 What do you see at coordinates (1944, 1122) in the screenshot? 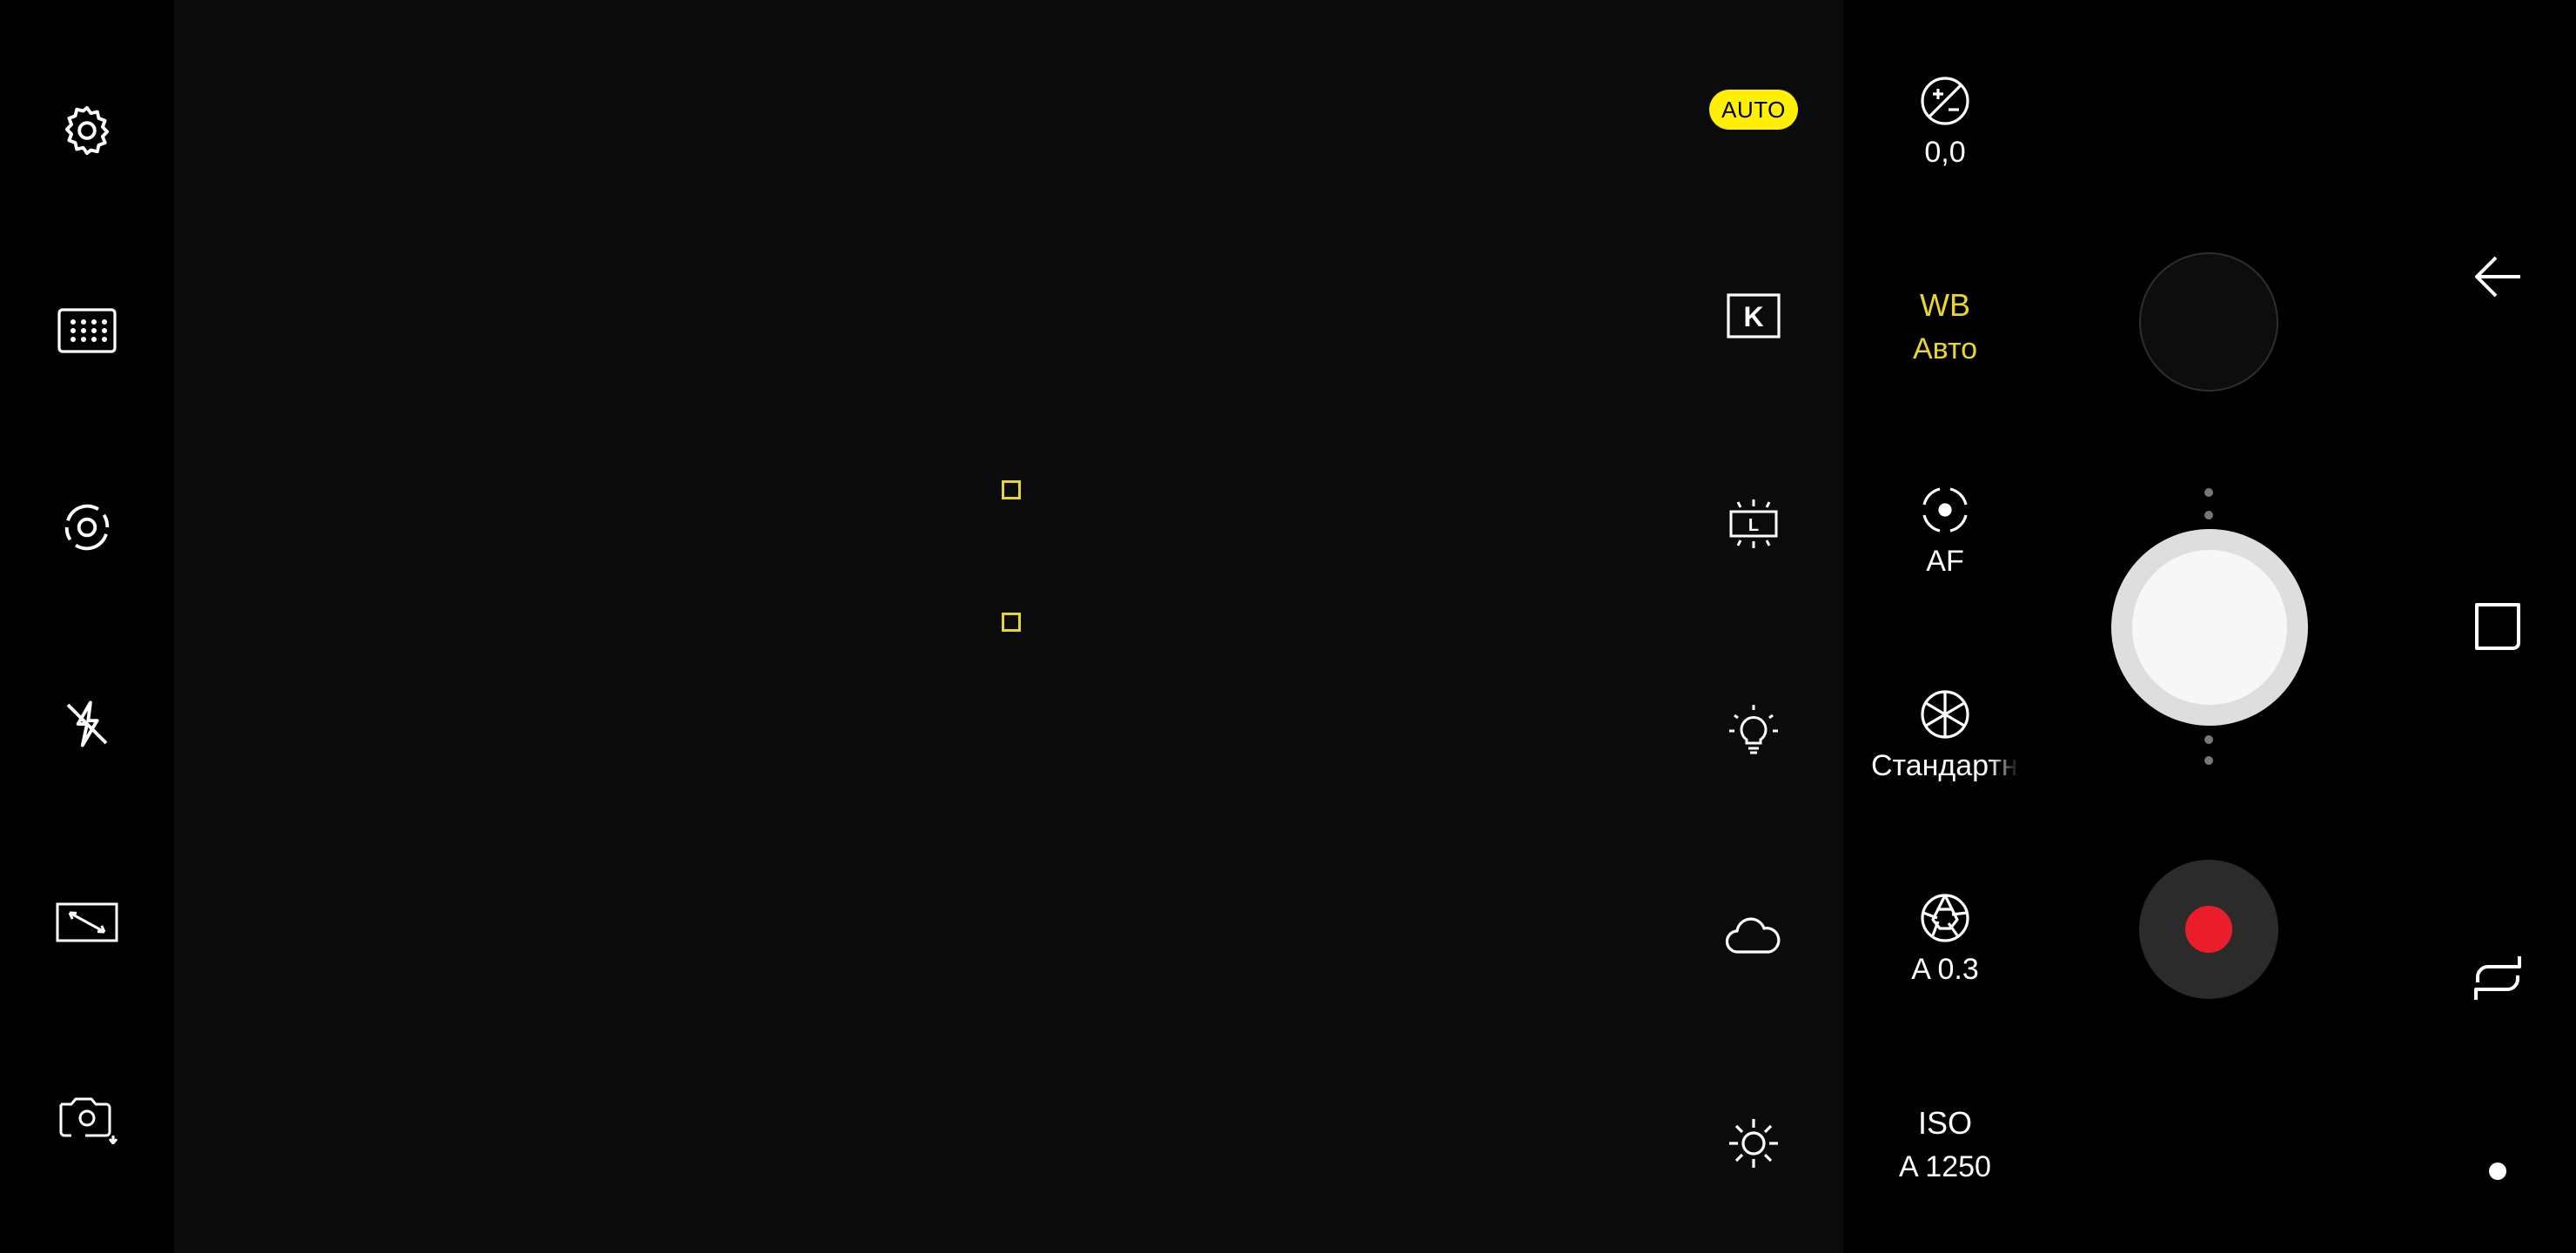
I see `iso-label: ISO` at bounding box center [1944, 1122].